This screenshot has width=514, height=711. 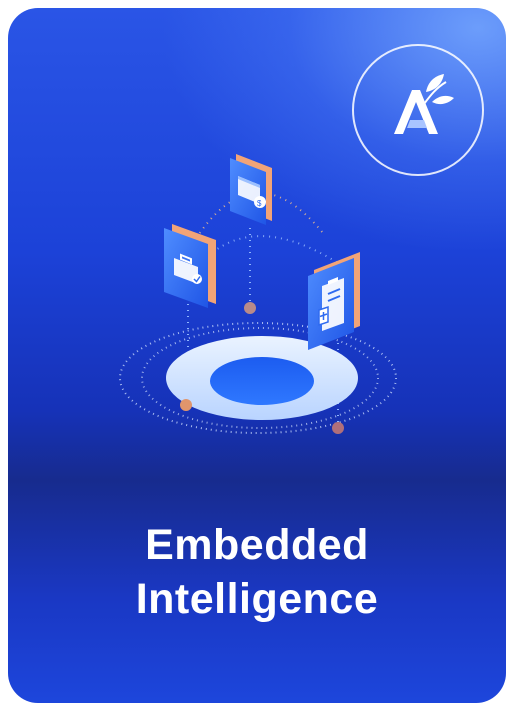 I want to click on platform-core, so click(x=262, y=381).